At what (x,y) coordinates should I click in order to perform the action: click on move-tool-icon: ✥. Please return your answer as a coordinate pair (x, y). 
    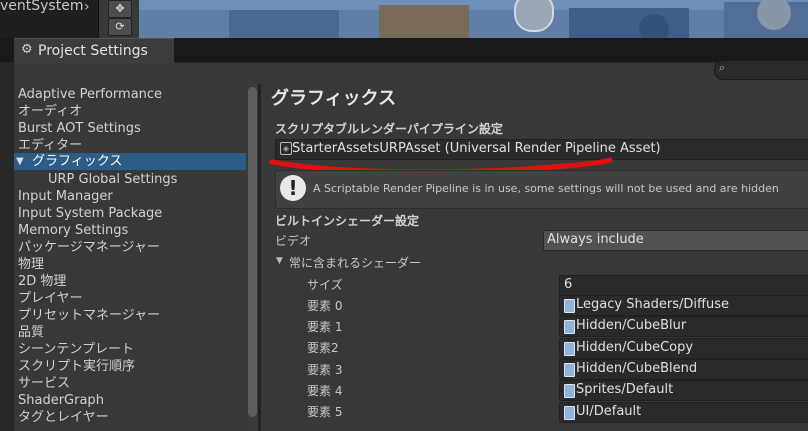
    Looking at the image, I should click on (120, 9).